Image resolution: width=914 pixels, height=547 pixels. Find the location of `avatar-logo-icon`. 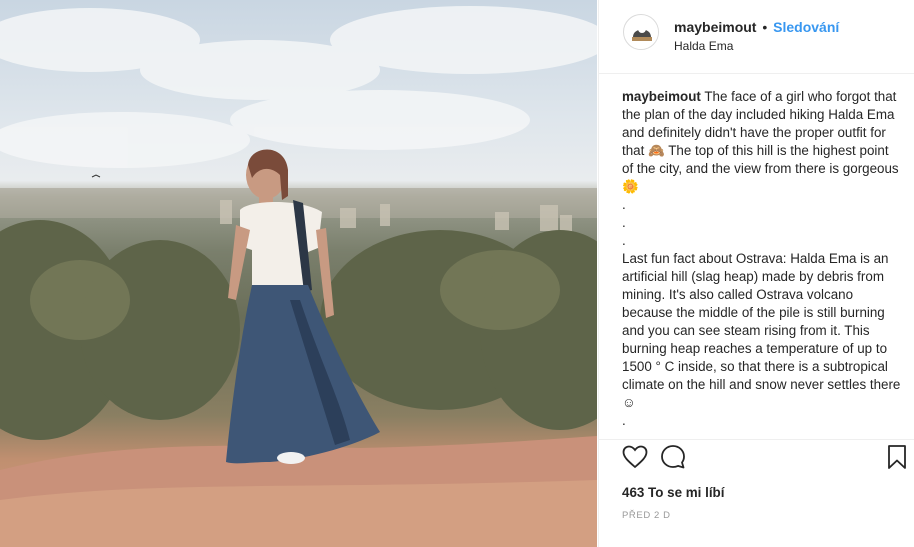

avatar-logo-icon is located at coordinates (641, 32).